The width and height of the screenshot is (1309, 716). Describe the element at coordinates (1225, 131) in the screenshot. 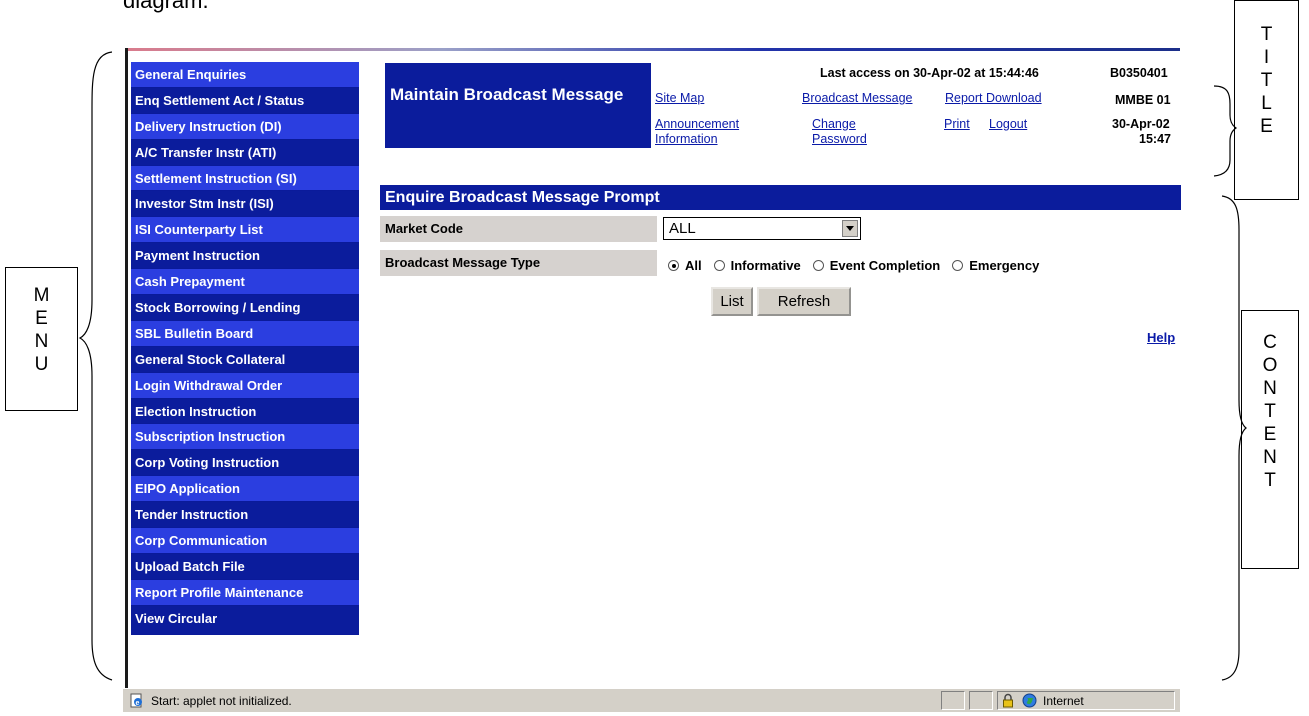

I see `title-brace` at that location.